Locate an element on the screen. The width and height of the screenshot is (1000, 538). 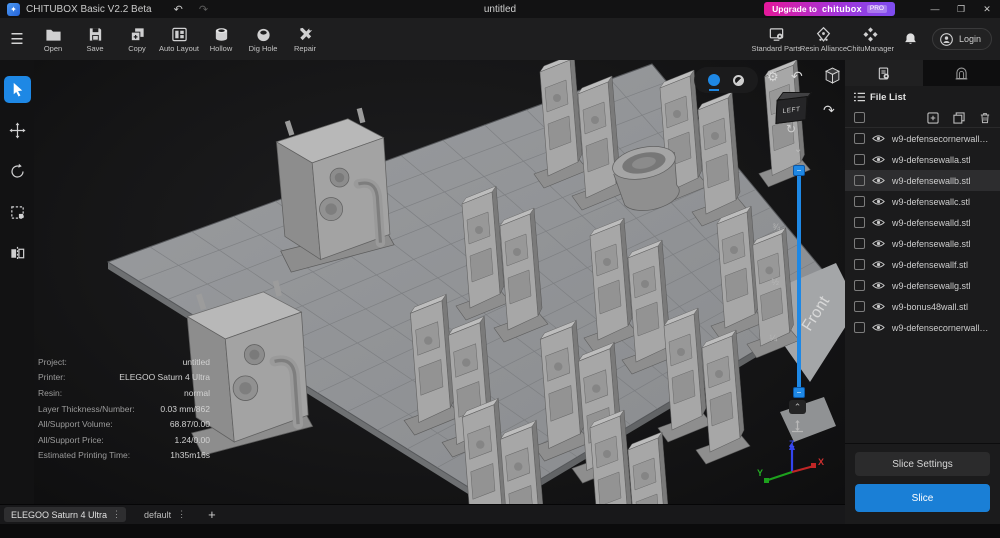
file-row: w9-defensewallf.stl is located at coordinates (922, 264).